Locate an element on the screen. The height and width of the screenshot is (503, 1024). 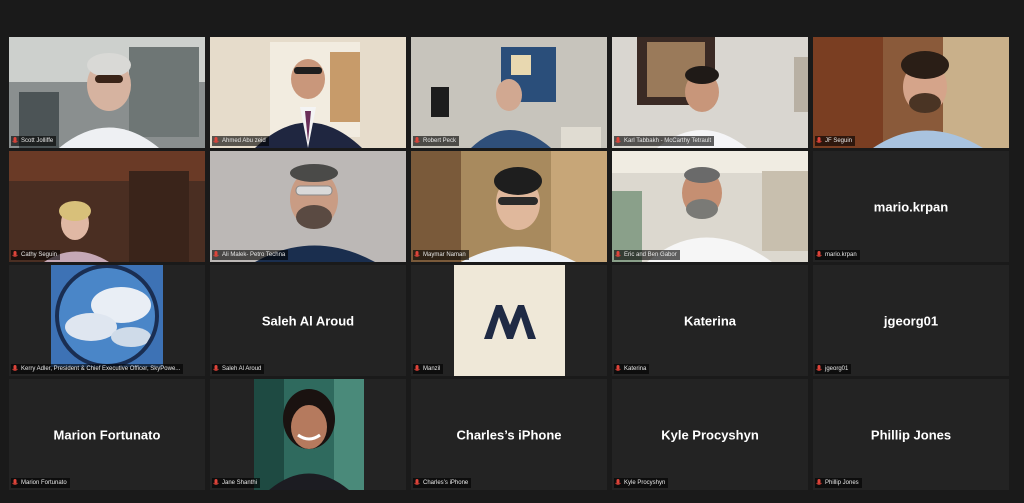
video-tile-ali: Ali Malek- Petro Techna is located at coordinates (308, 206).